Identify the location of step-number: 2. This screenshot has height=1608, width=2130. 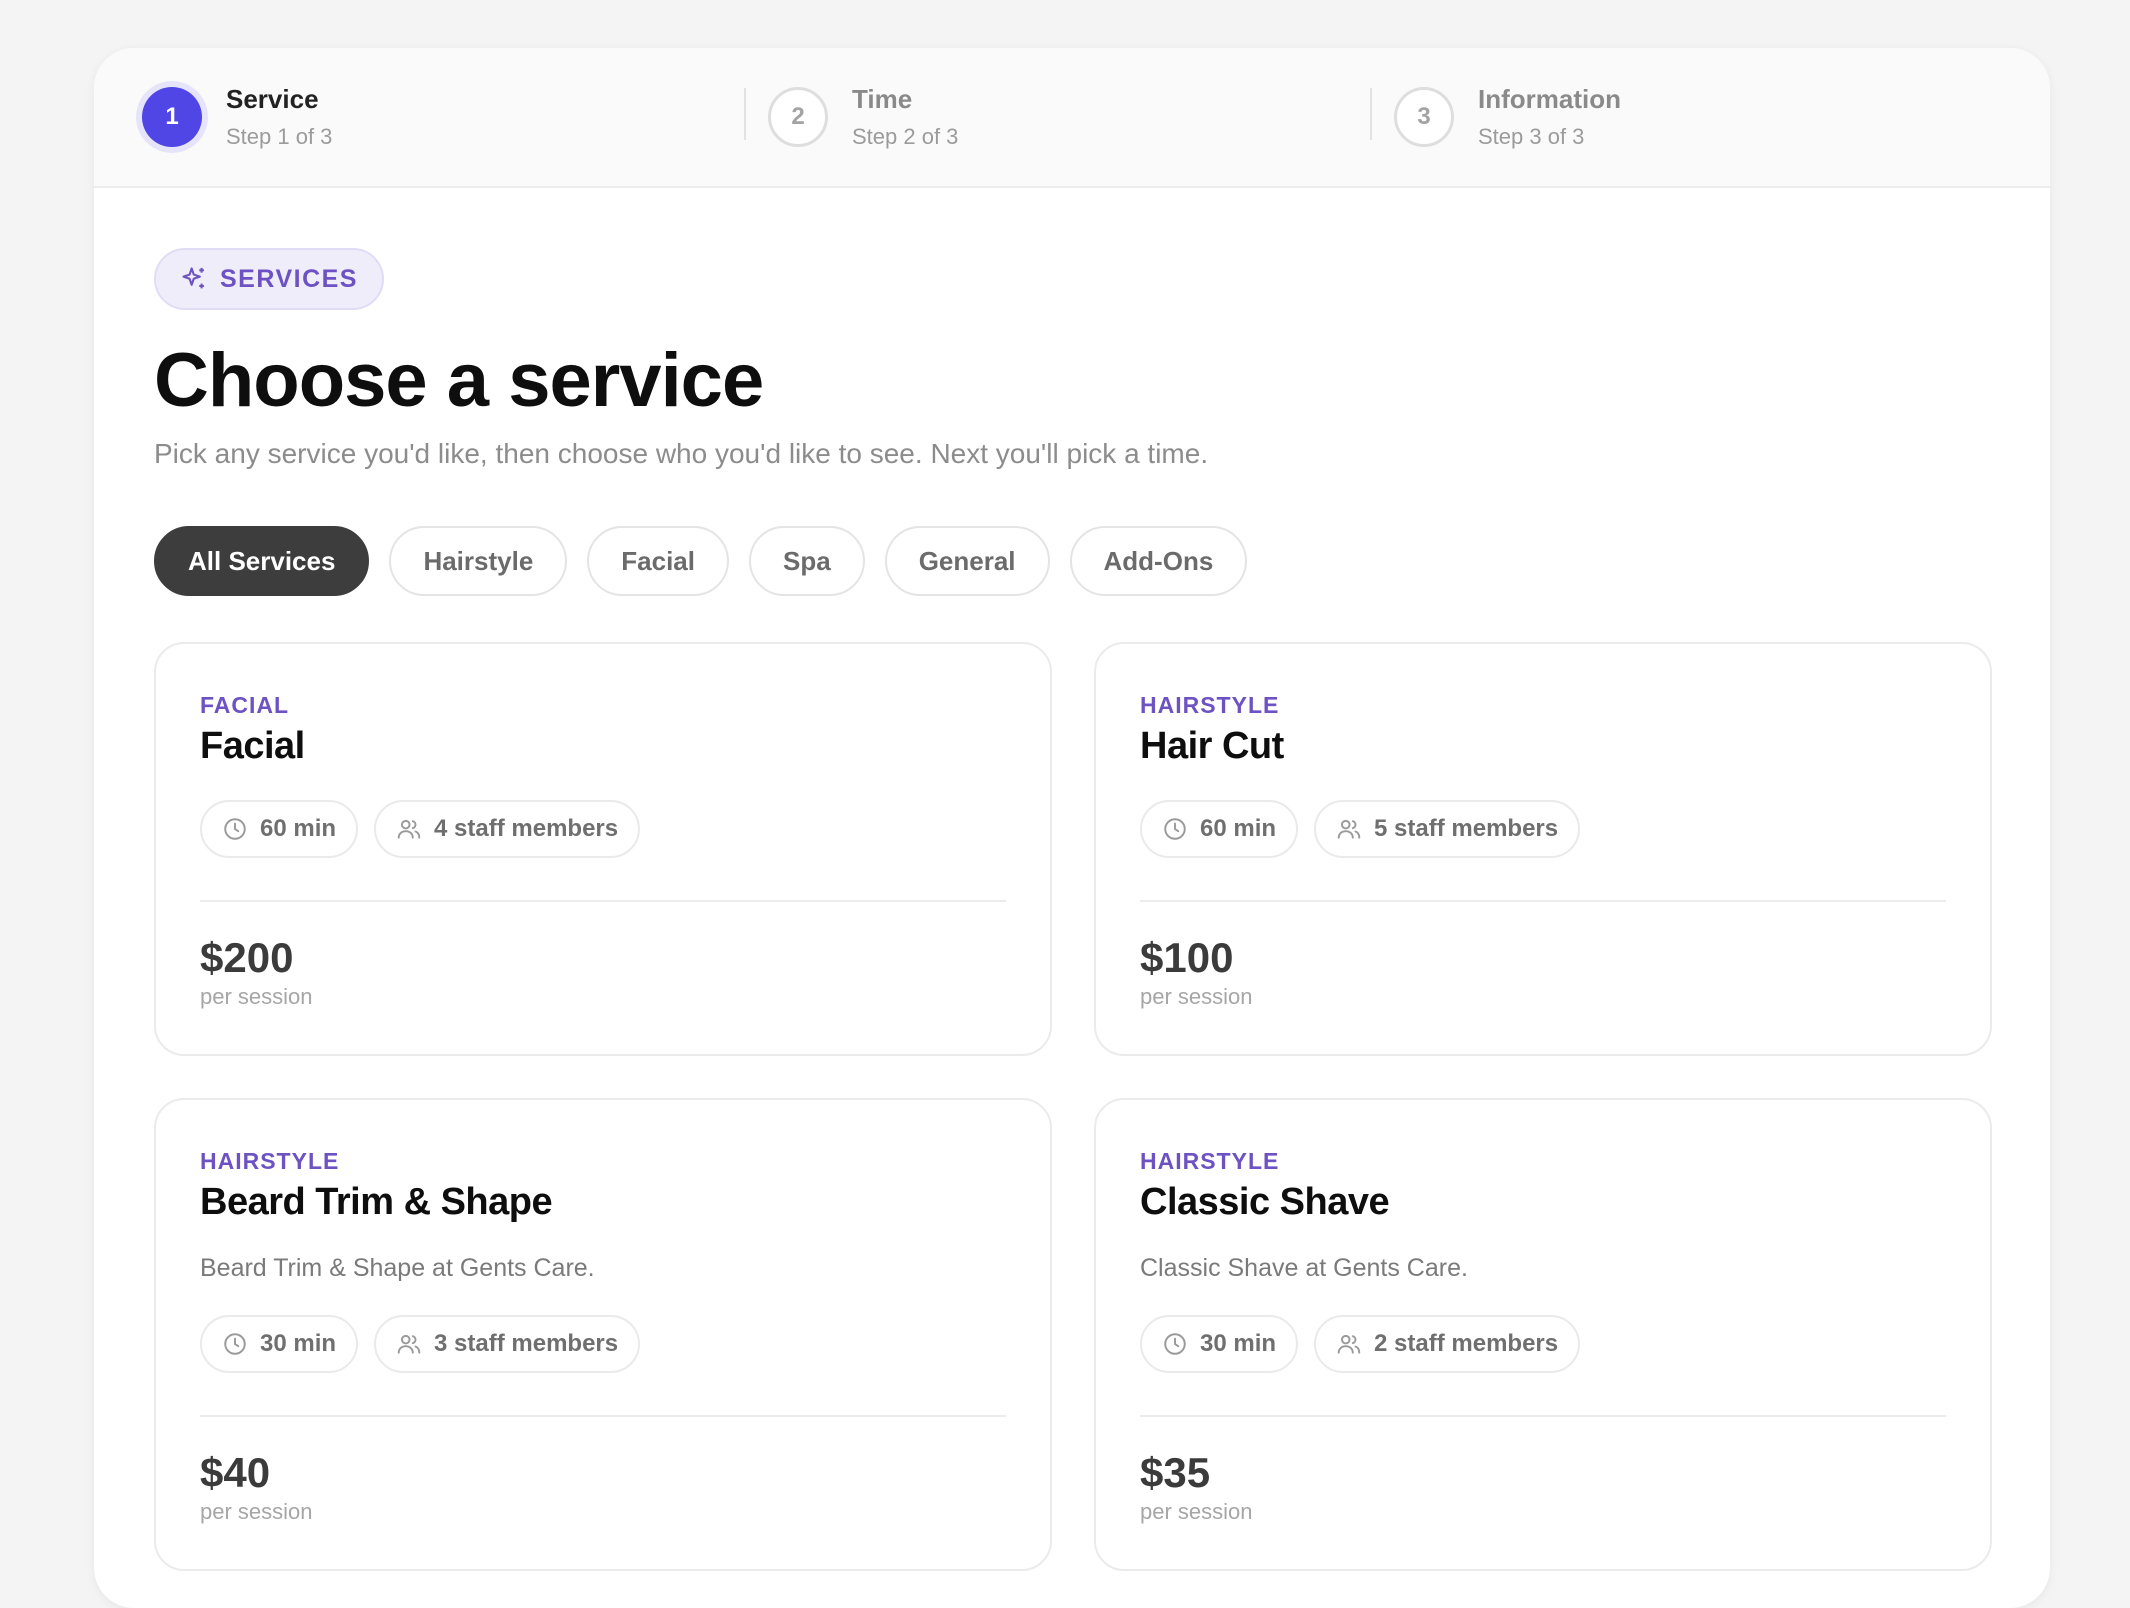
(798, 117).